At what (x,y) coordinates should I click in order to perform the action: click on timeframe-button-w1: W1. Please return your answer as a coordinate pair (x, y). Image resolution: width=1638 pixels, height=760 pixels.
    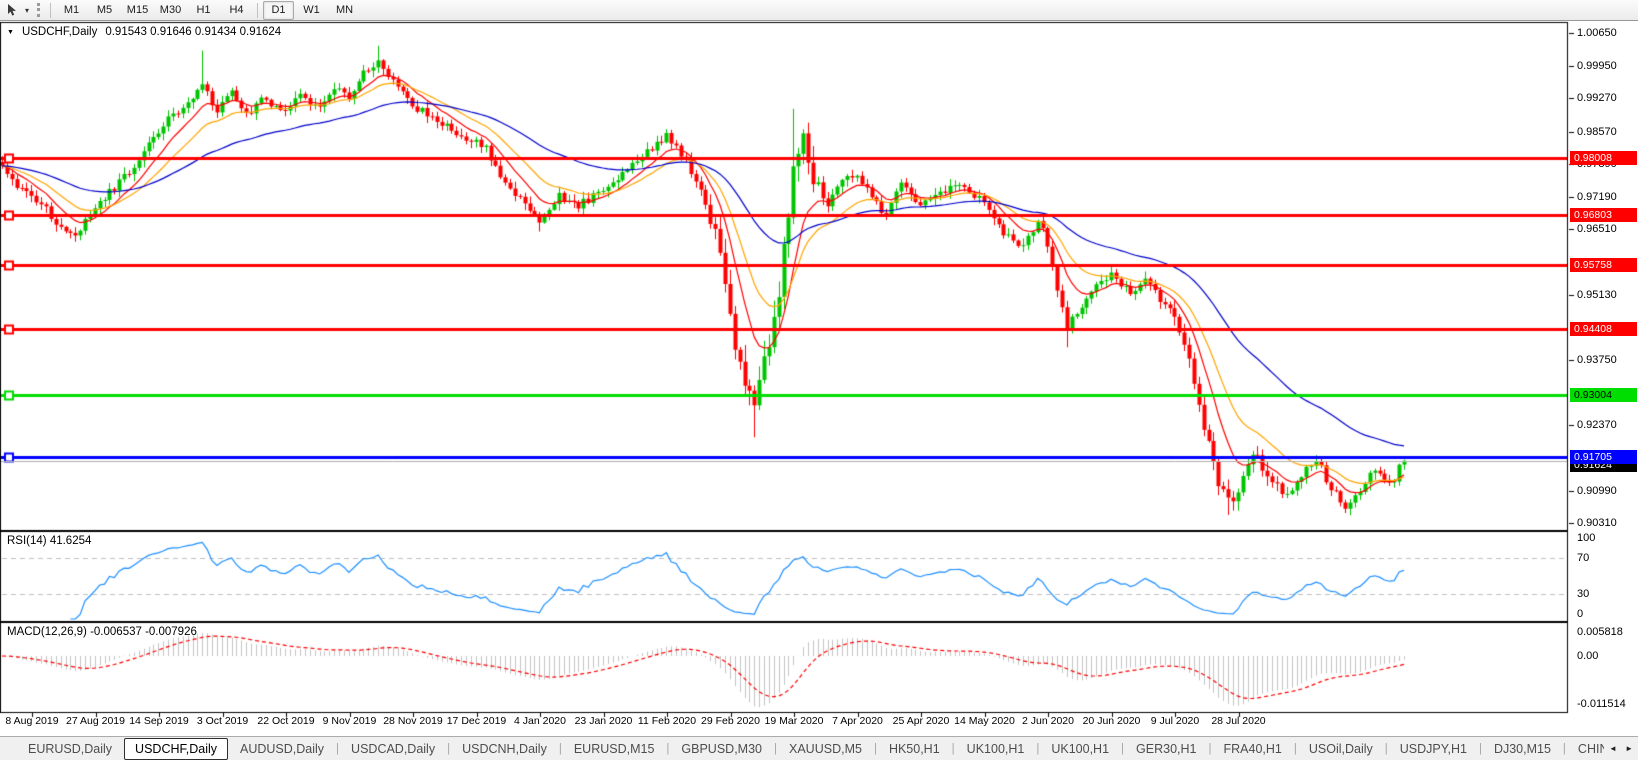
    Looking at the image, I should click on (311, 10).